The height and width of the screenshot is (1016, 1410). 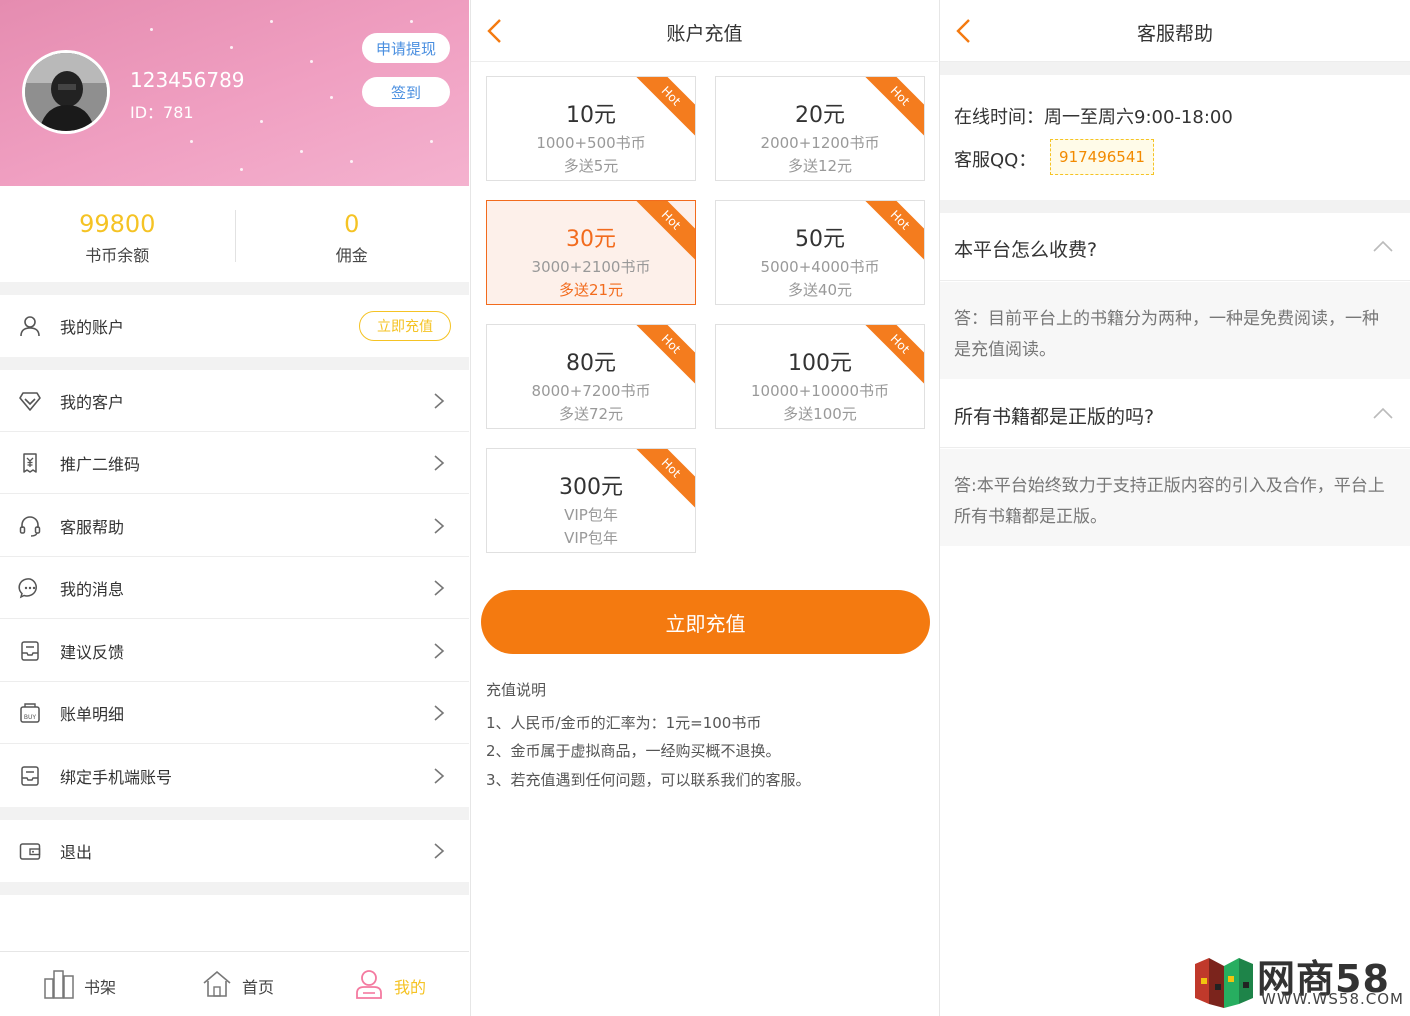 I want to click on menu-item-feedback: 建议反馈, so click(x=234, y=651).